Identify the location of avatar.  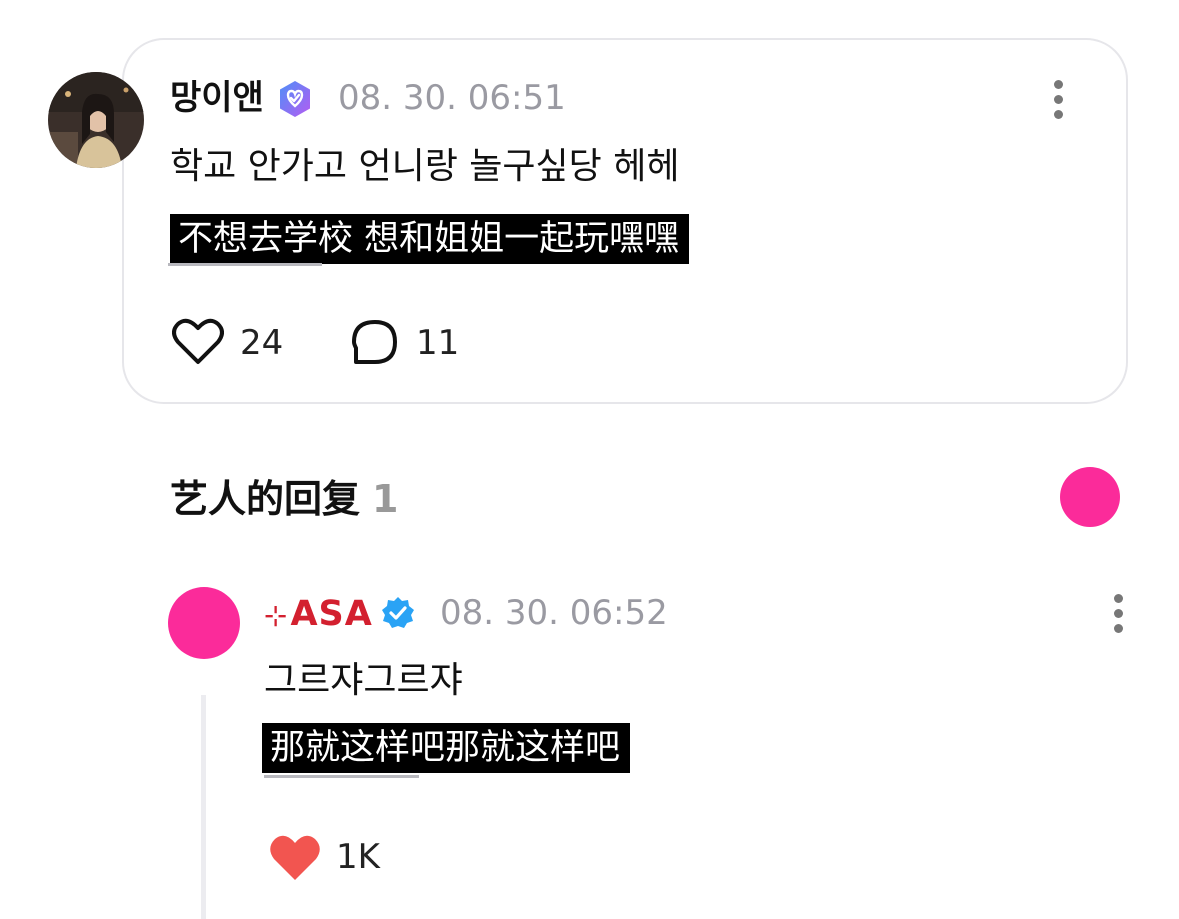
(96, 120).